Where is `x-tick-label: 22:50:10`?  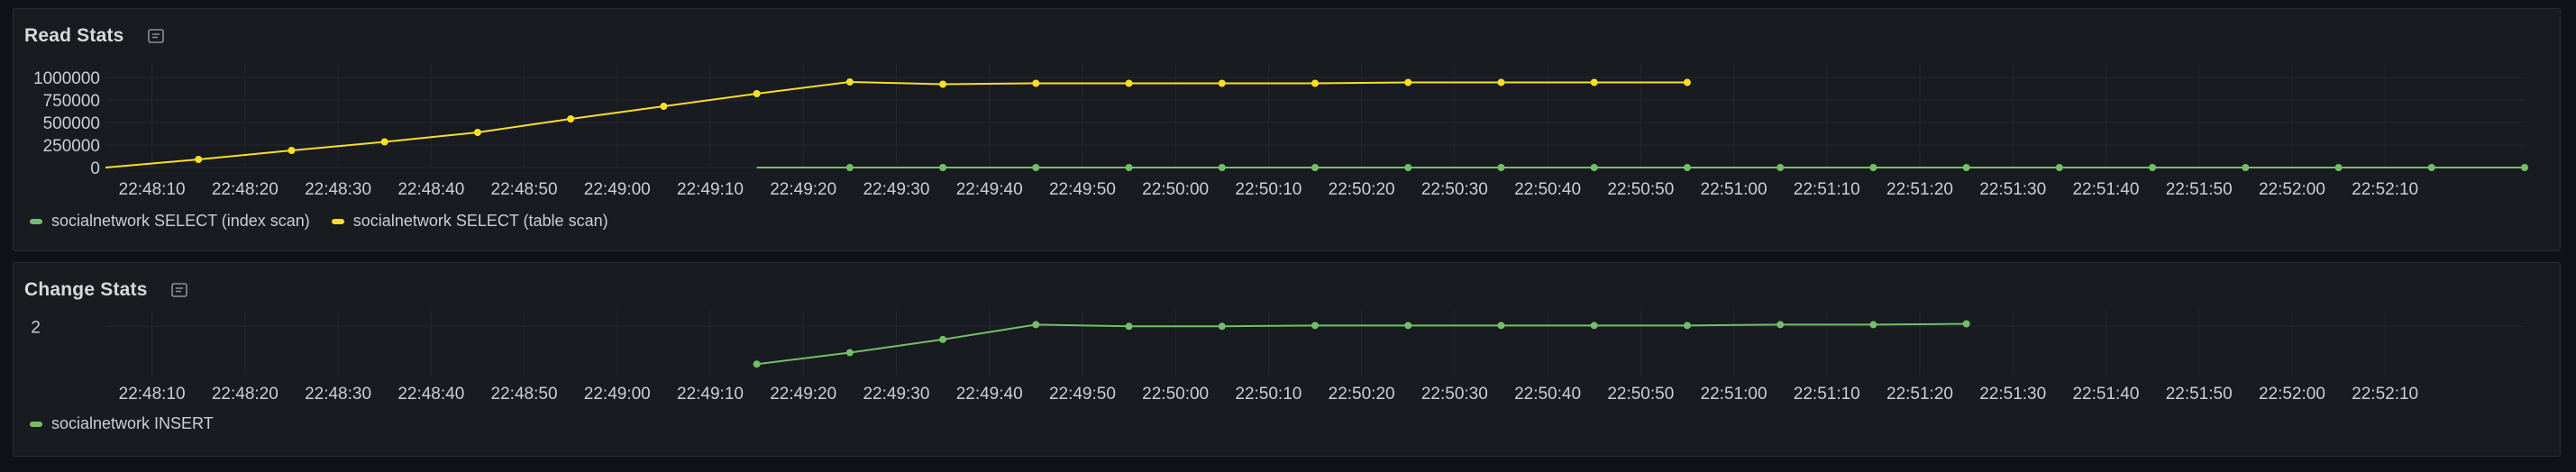
x-tick-label: 22:50:10 is located at coordinates (1268, 189).